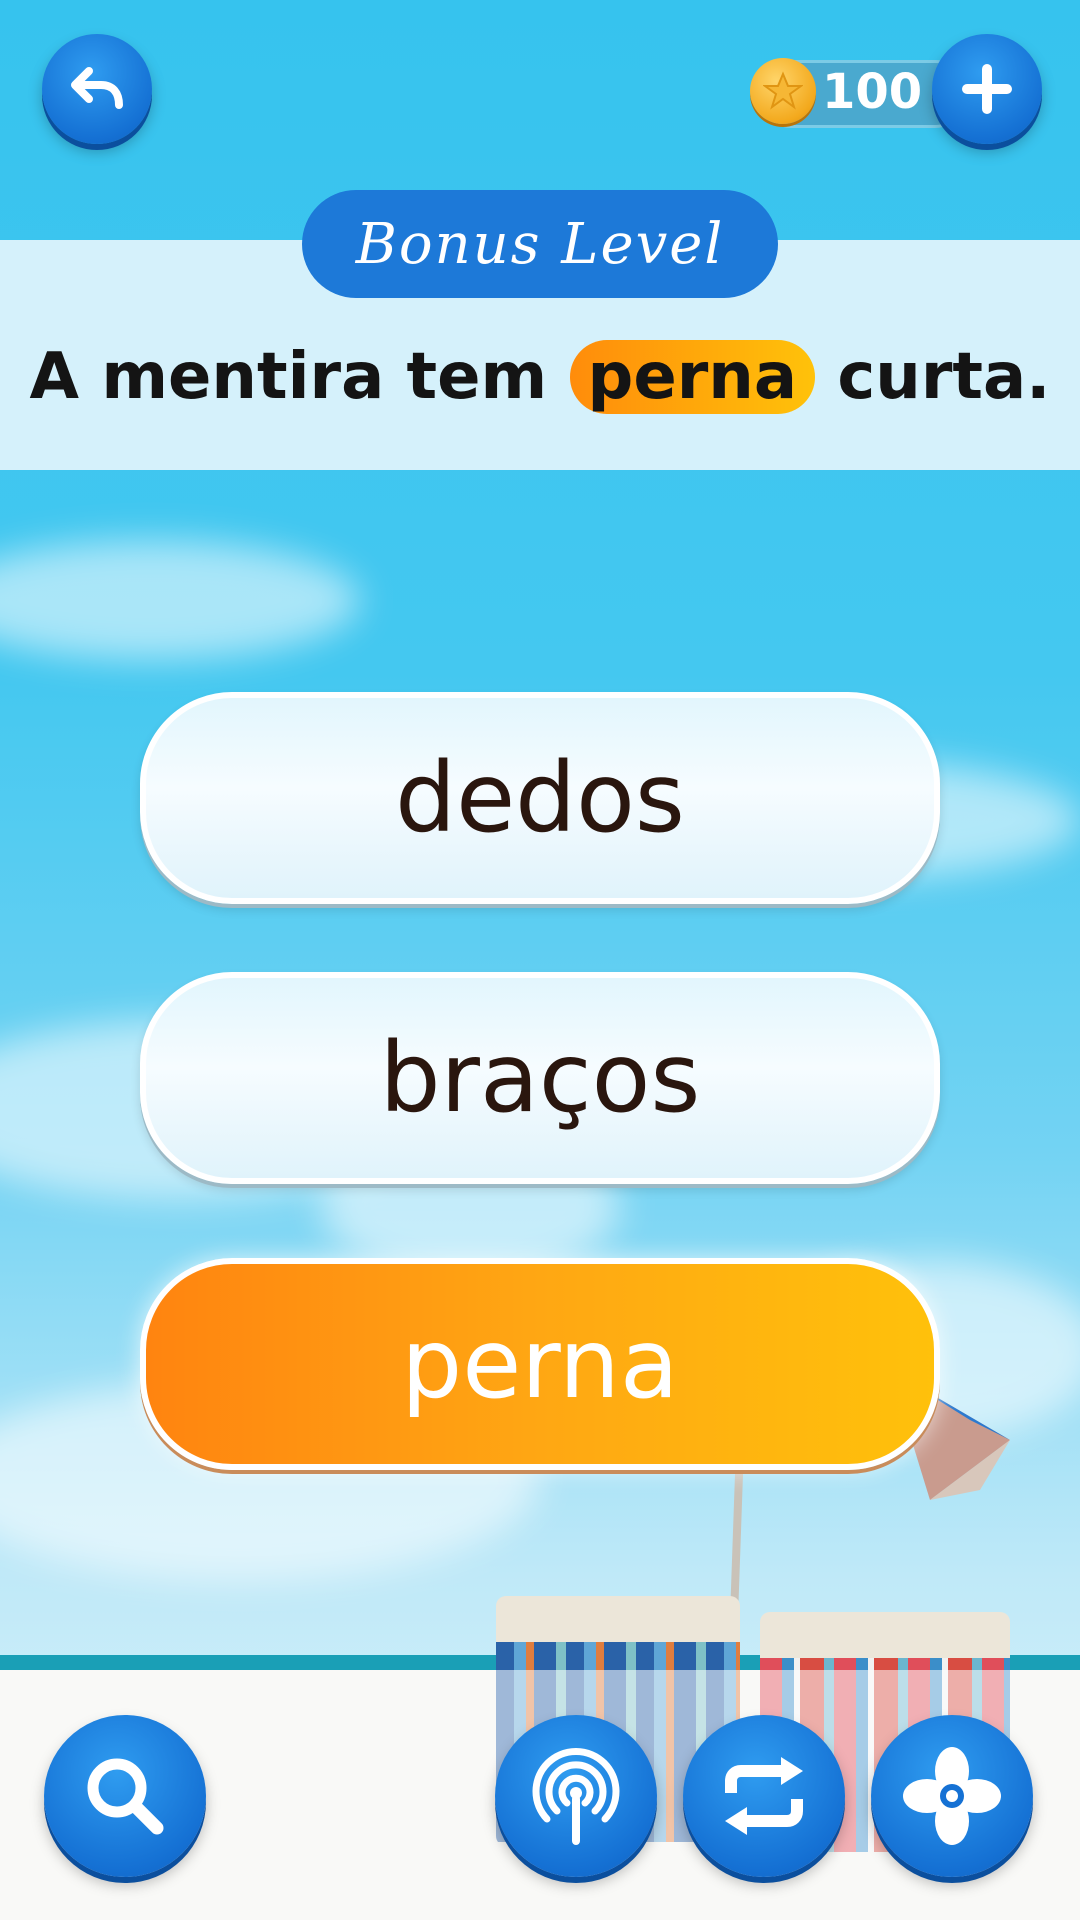 This screenshot has width=1080, height=1920. I want to click on answer-option-perna-selected: perna, so click(540, 1364).